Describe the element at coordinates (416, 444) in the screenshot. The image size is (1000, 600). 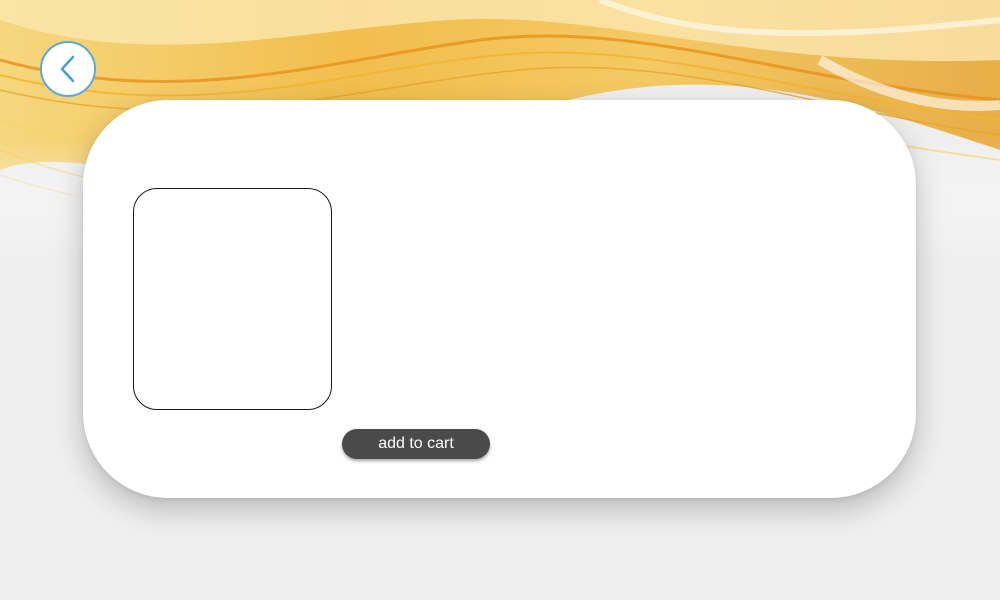
I see `add-to-cart-button: add to cart` at that location.